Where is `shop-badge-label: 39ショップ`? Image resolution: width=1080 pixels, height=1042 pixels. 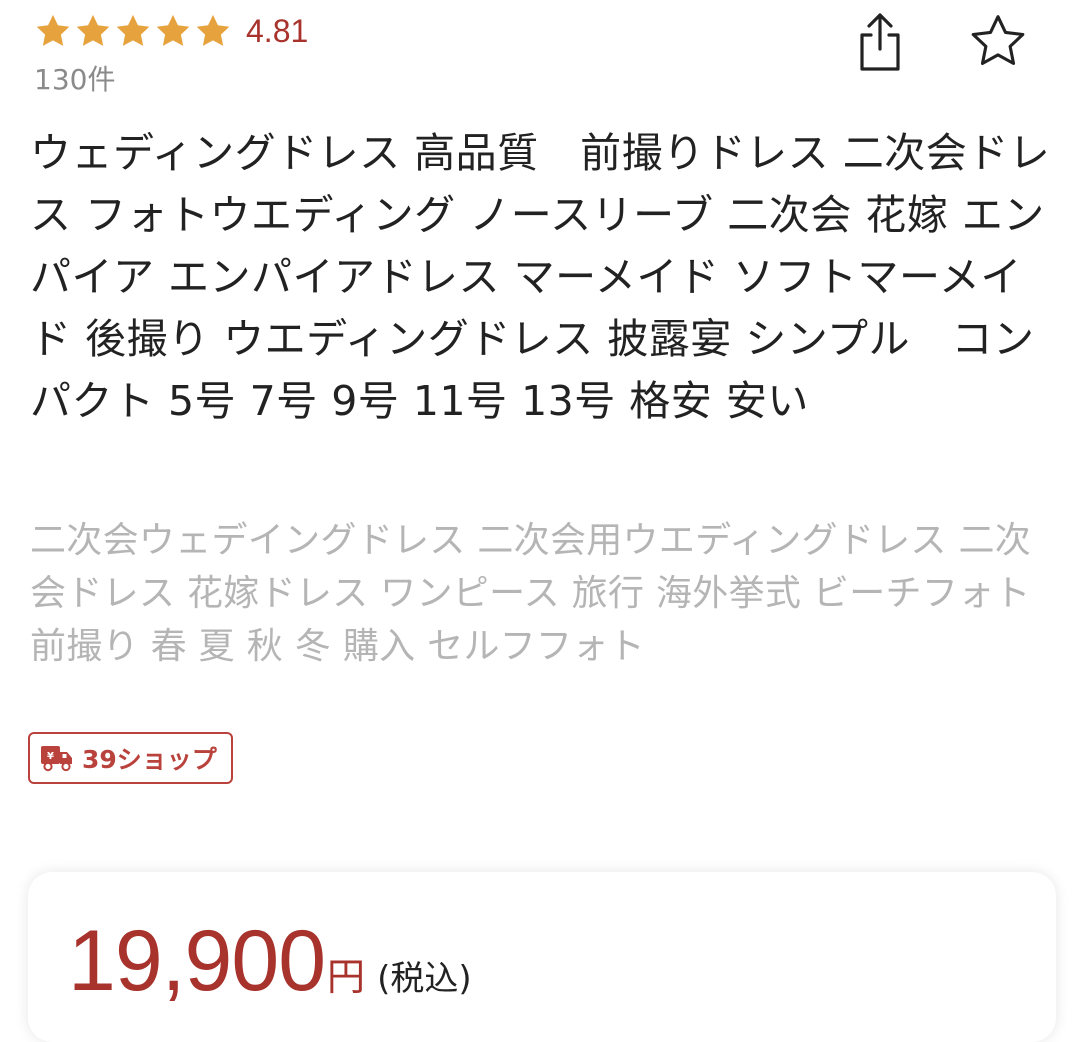
shop-badge-label: 39ショップ is located at coordinates (149, 759).